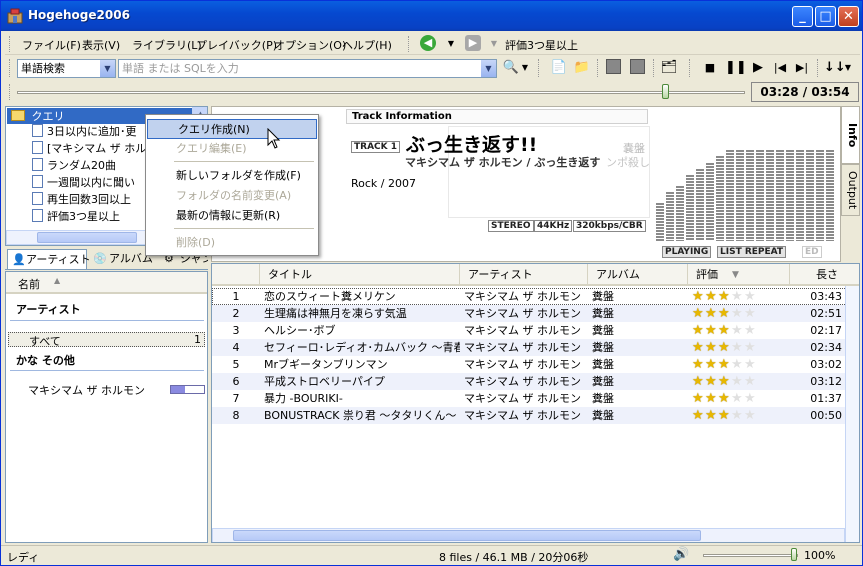 This screenshot has height=566, width=863. What do you see at coordinates (850, 190) in the screenshot?
I see `tab-output: Output` at bounding box center [850, 190].